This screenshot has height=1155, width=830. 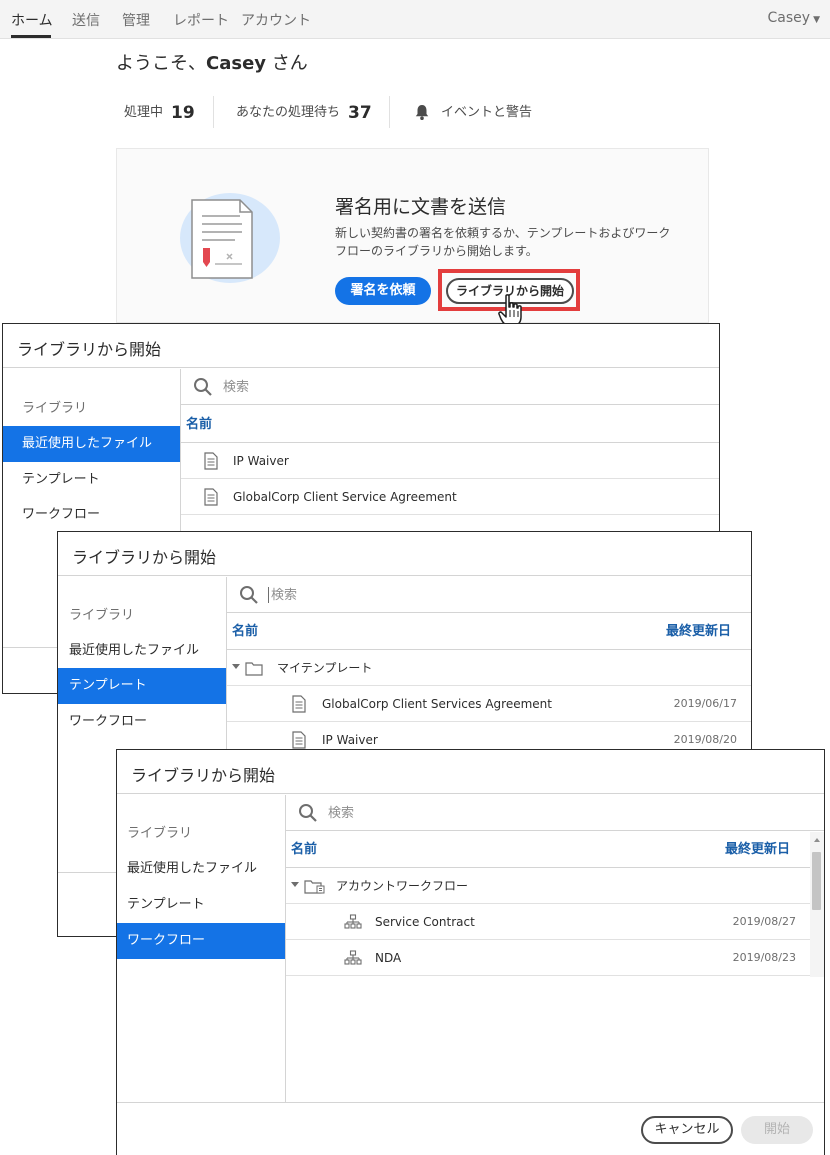 What do you see at coordinates (136, 20) in the screenshot?
I see `nav-tab-manage: 管理` at bounding box center [136, 20].